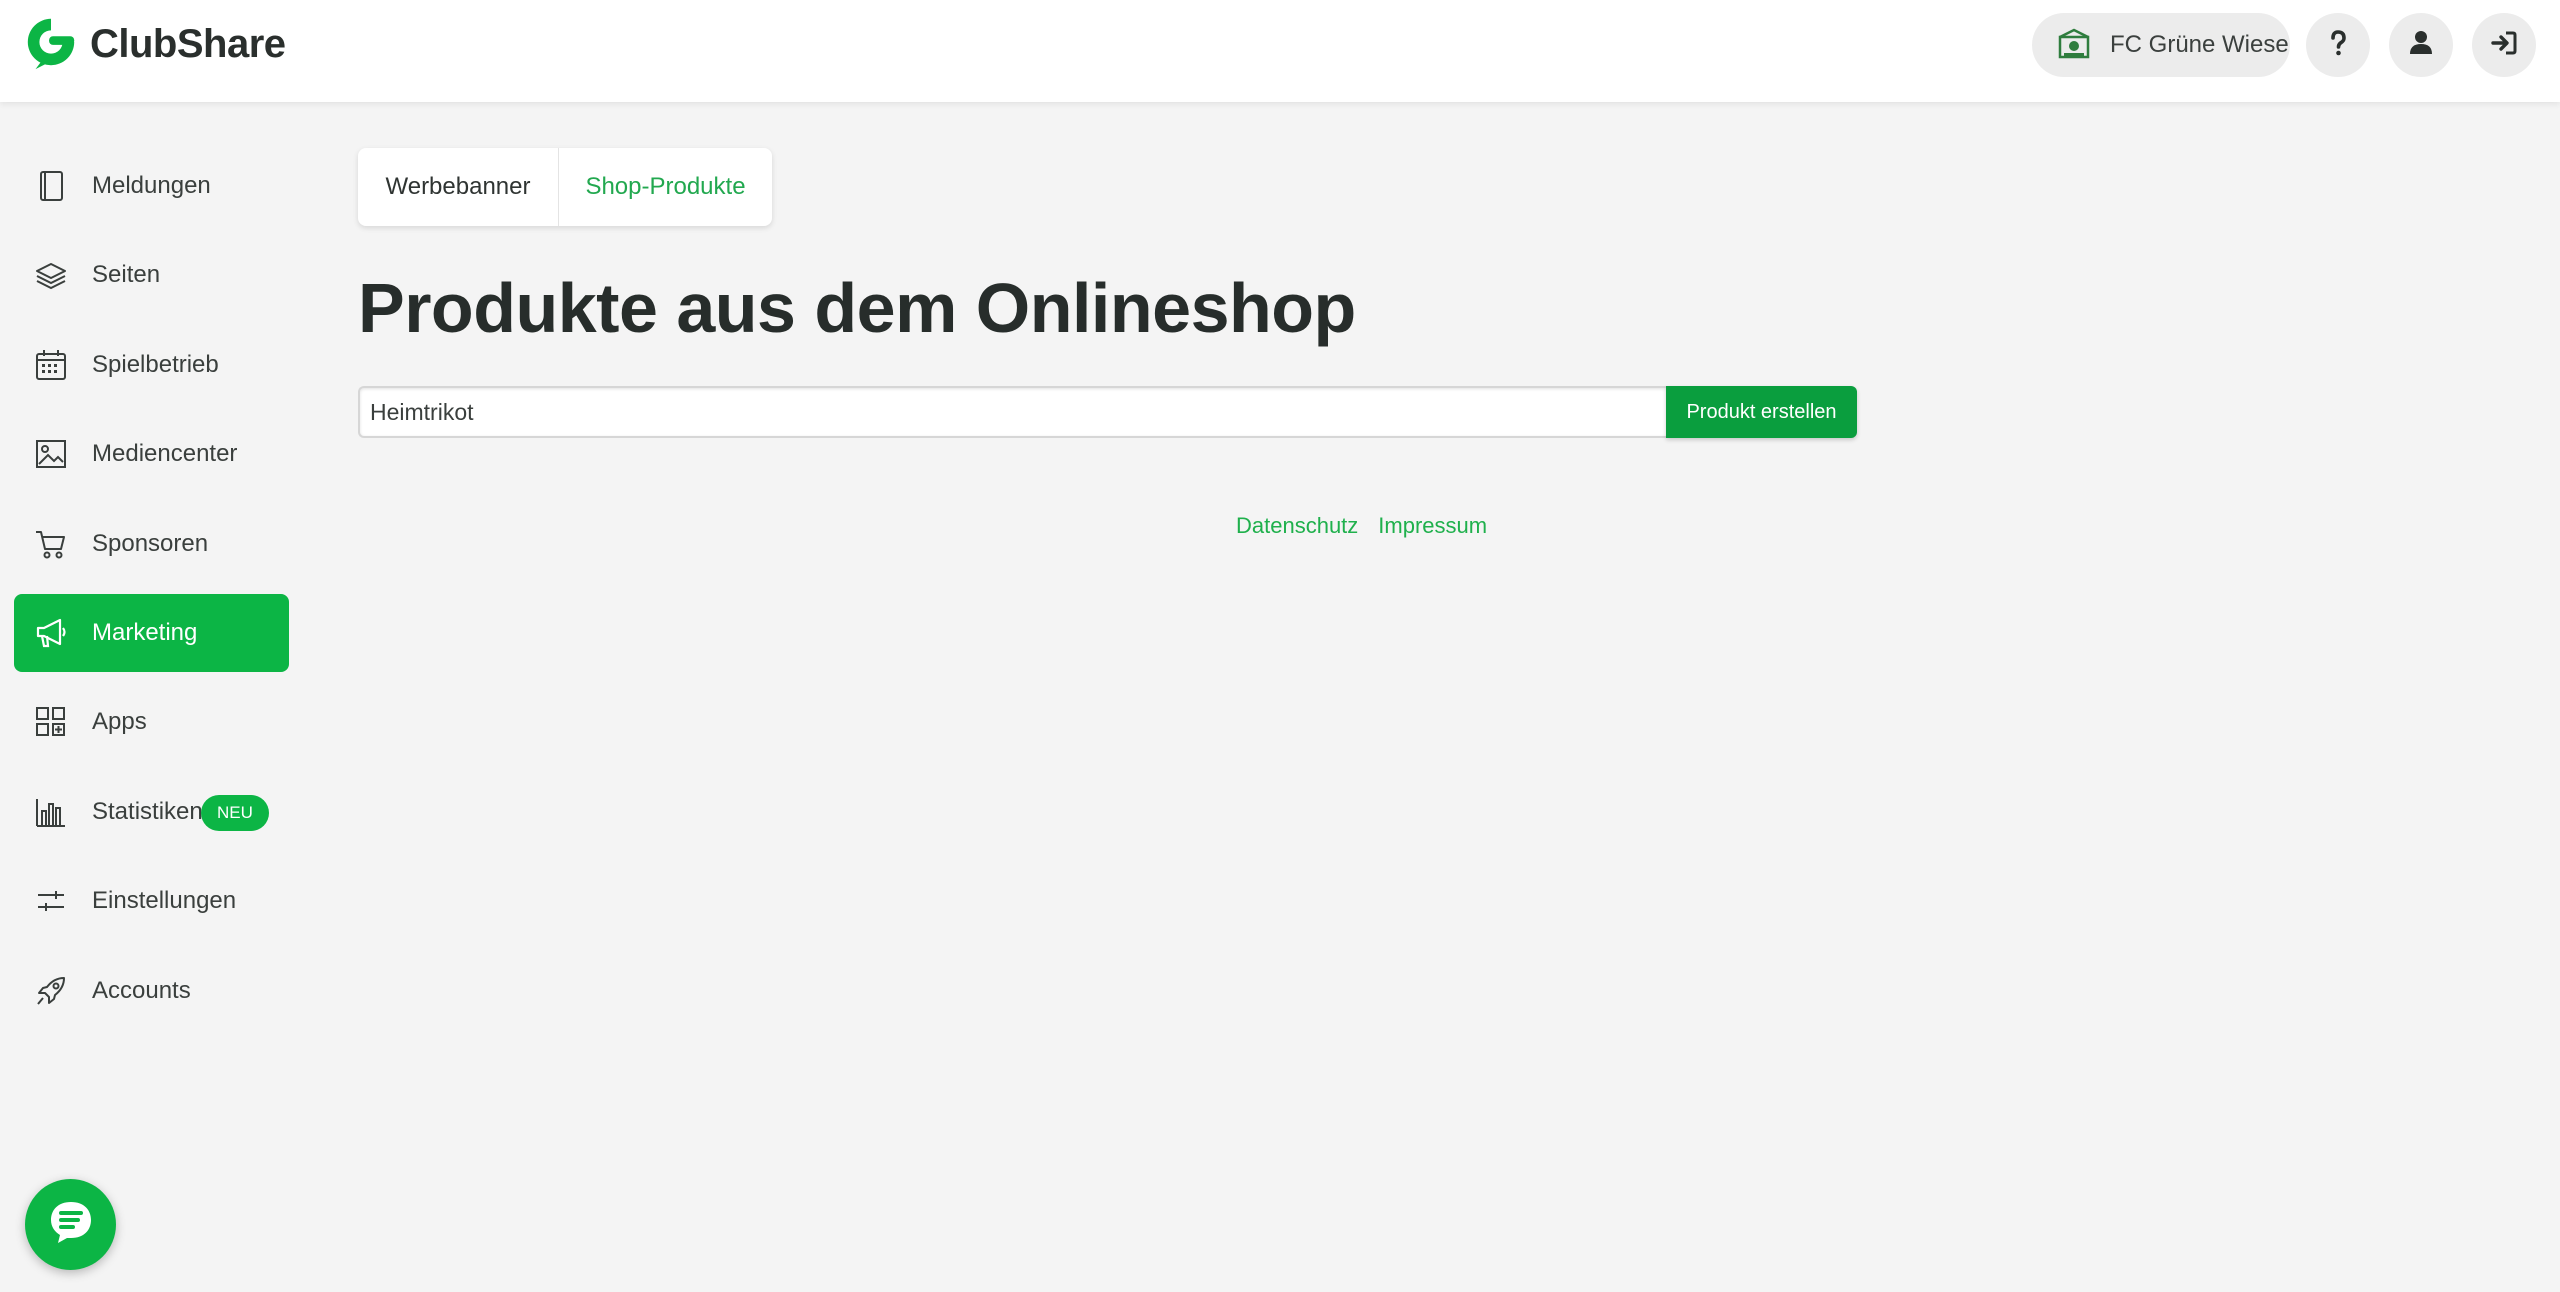 The image size is (2560, 1292). What do you see at coordinates (51, 901) in the screenshot?
I see `sliders-icon` at bounding box center [51, 901].